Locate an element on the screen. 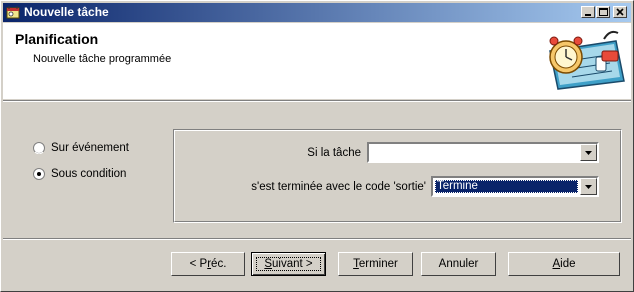 Image resolution: width=634 pixels, height=292 pixels. finish-button-label: Terminer is located at coordinates (375, 264).